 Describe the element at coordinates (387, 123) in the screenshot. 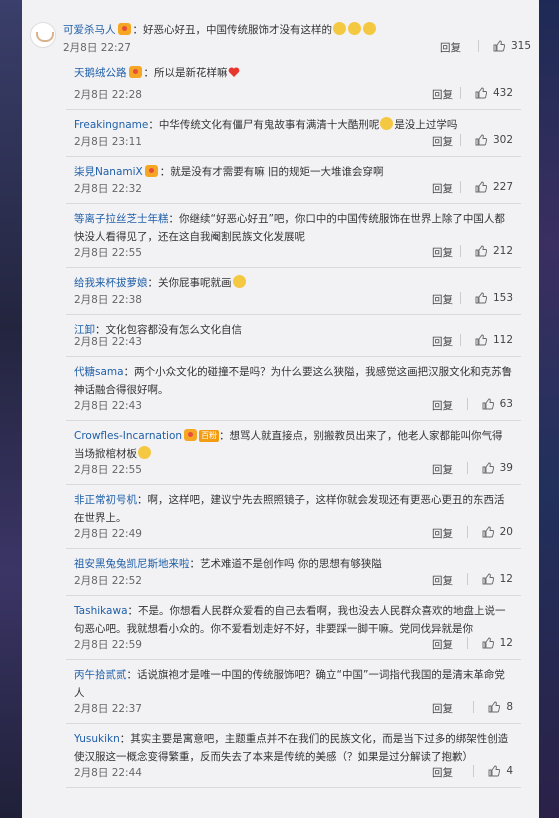

I see `shrug-emoji-icon` at that location.